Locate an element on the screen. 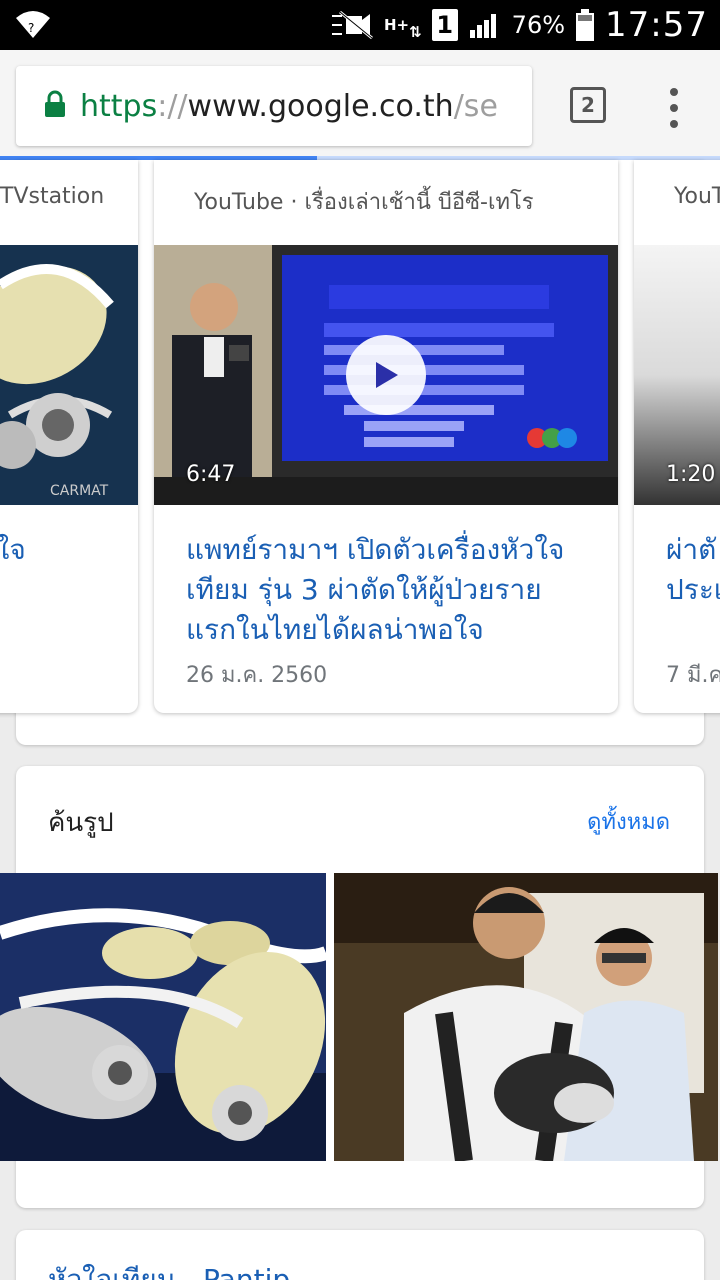 The width and height of the screenshot is (720, 1280). video-thumbnail: CARMAT is located at coordinates (69, 375).